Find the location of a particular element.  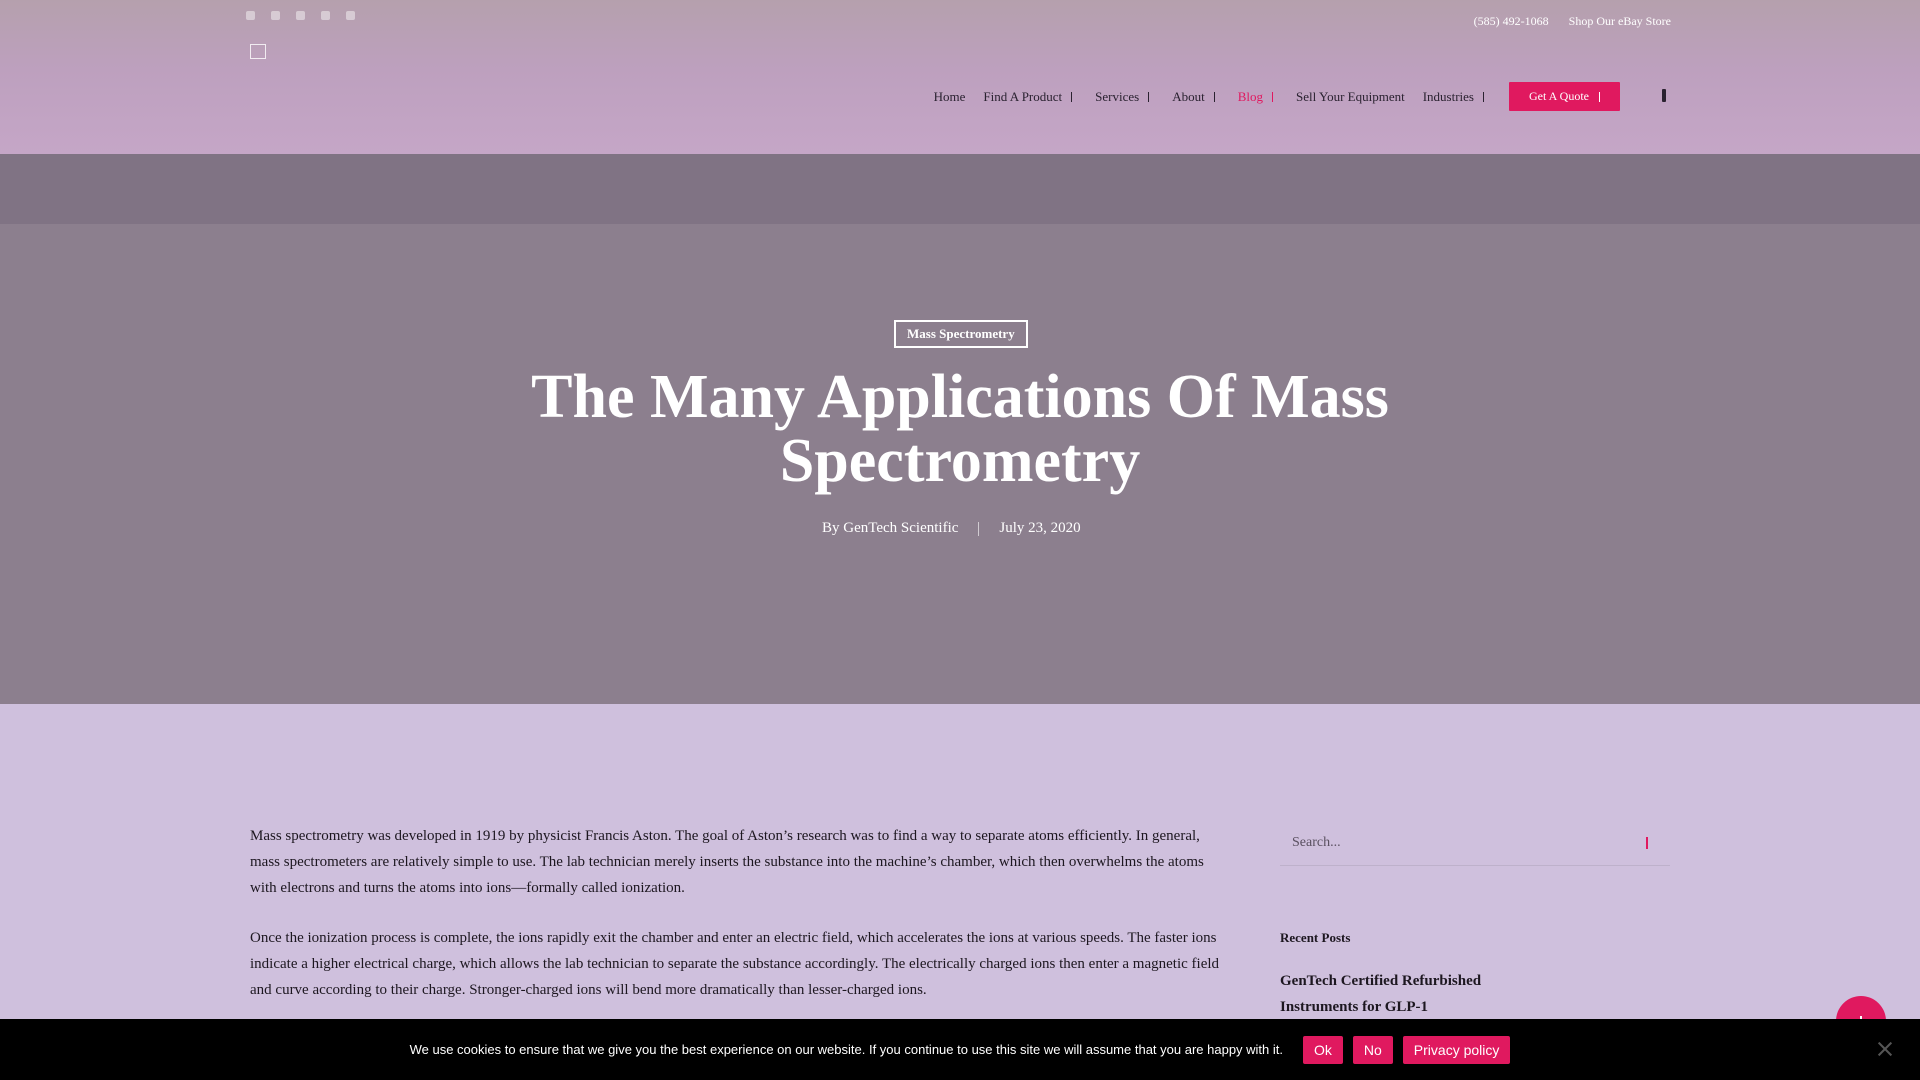

top-bar: (585) 492-1068 Shop Our eBay Store is located at coordinates (960, 21).